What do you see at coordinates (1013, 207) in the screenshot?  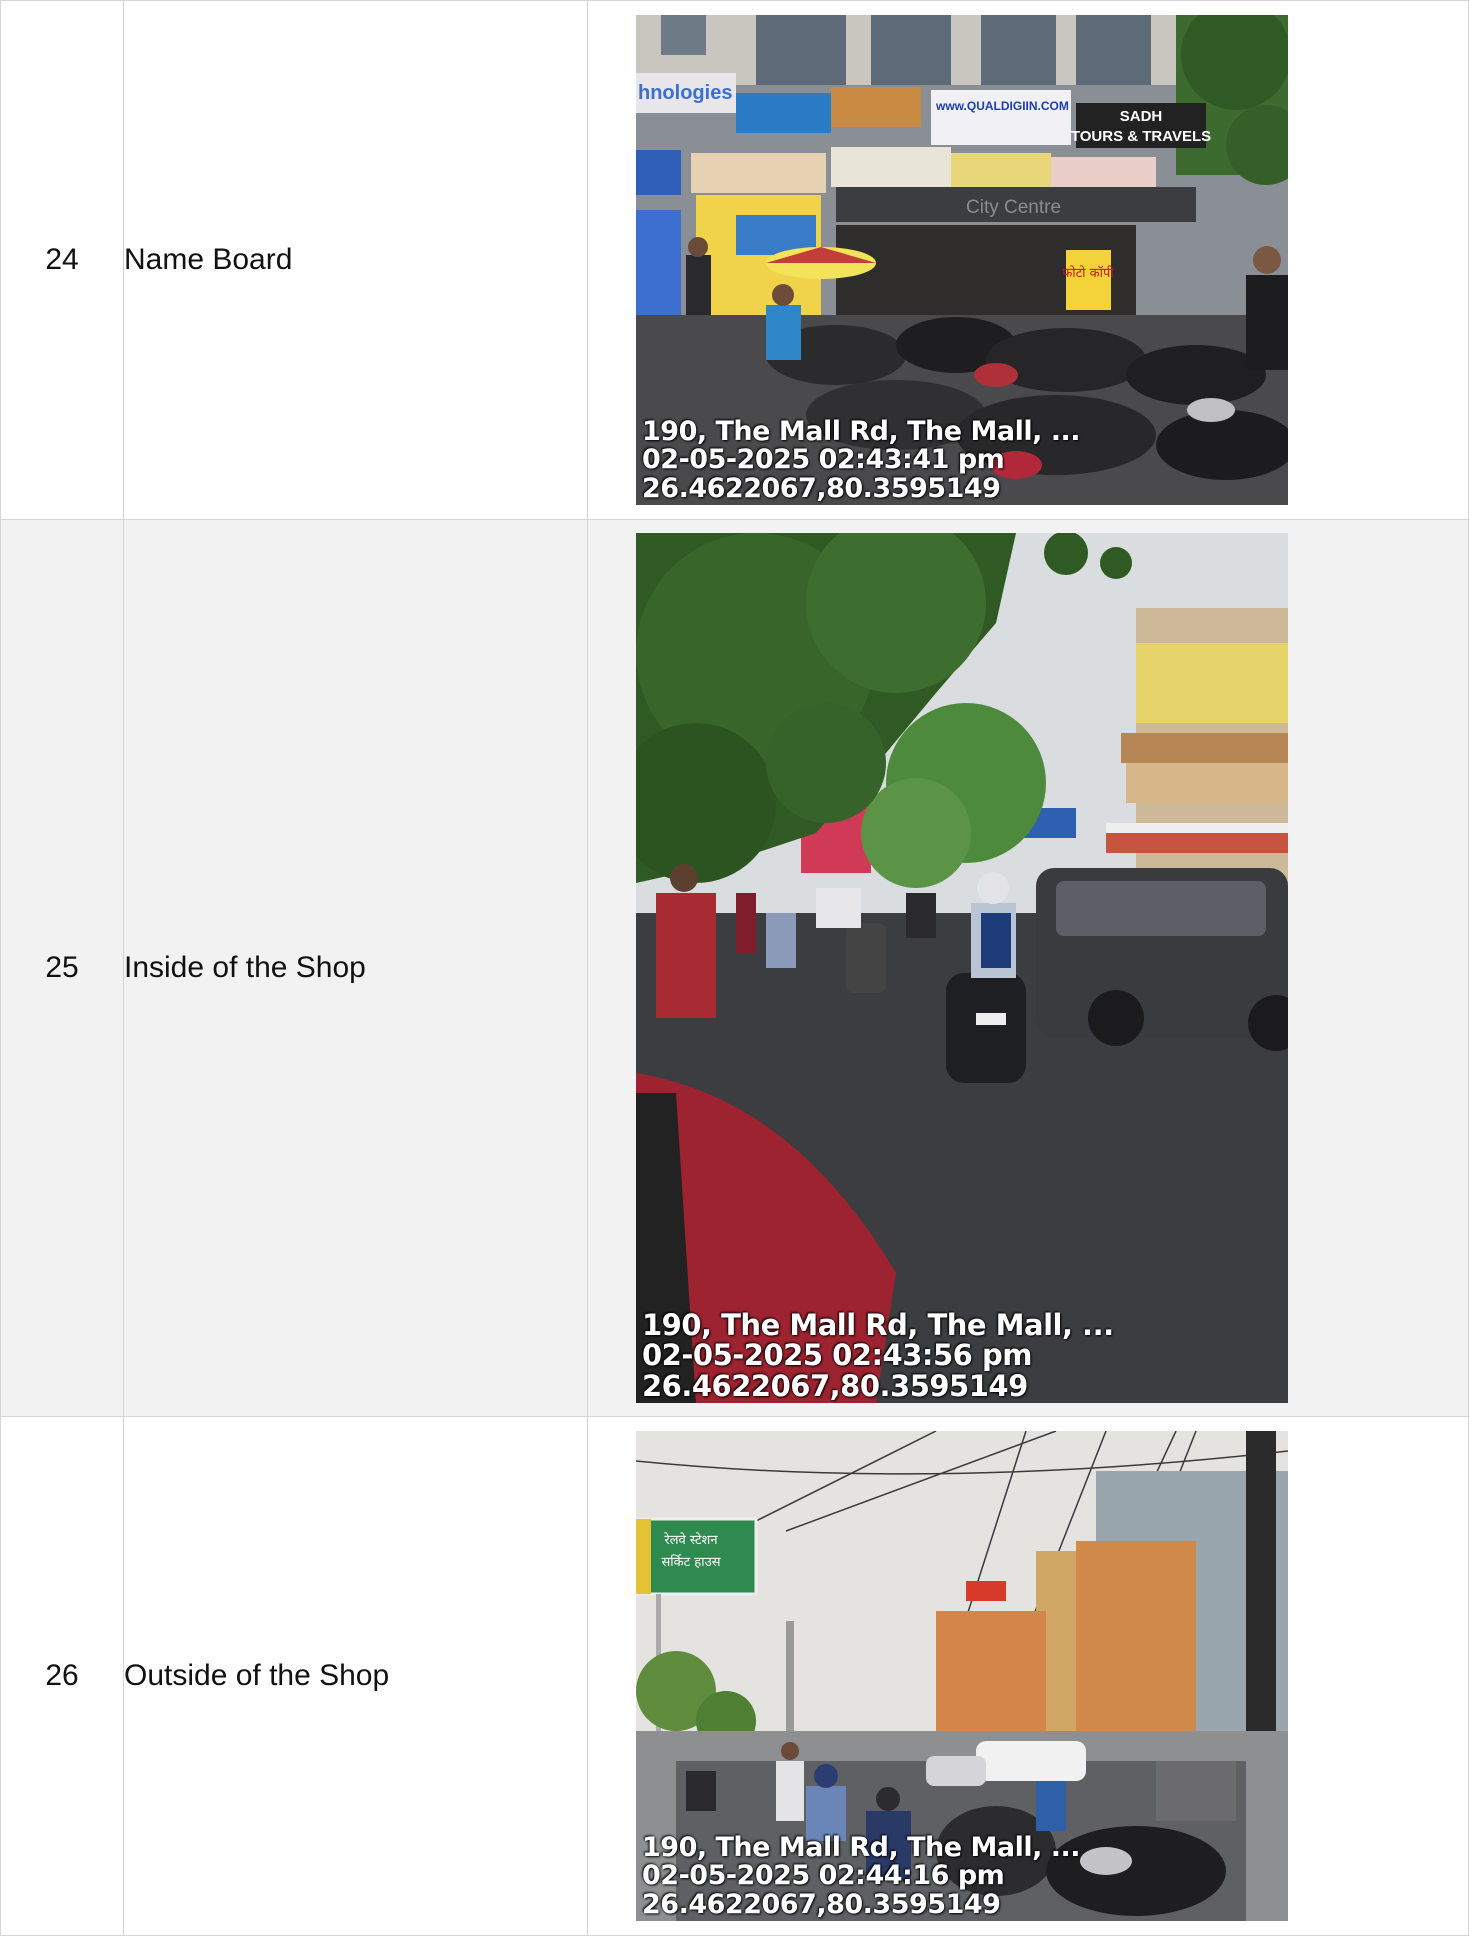 I see `sign-text: City Centre` at bounding box center [1013, 207].